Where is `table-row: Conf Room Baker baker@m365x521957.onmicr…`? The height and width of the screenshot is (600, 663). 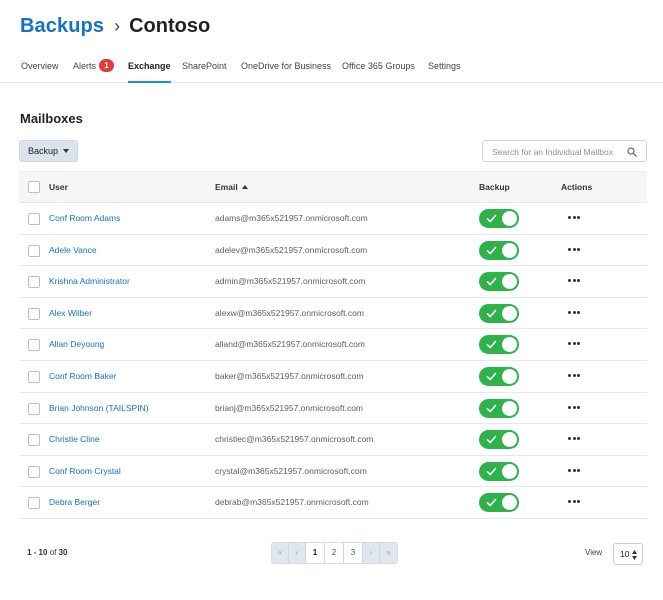
table-row: Conf Room Baker baker@m365x521957.onmicr… is located at coordinates (333, 377).